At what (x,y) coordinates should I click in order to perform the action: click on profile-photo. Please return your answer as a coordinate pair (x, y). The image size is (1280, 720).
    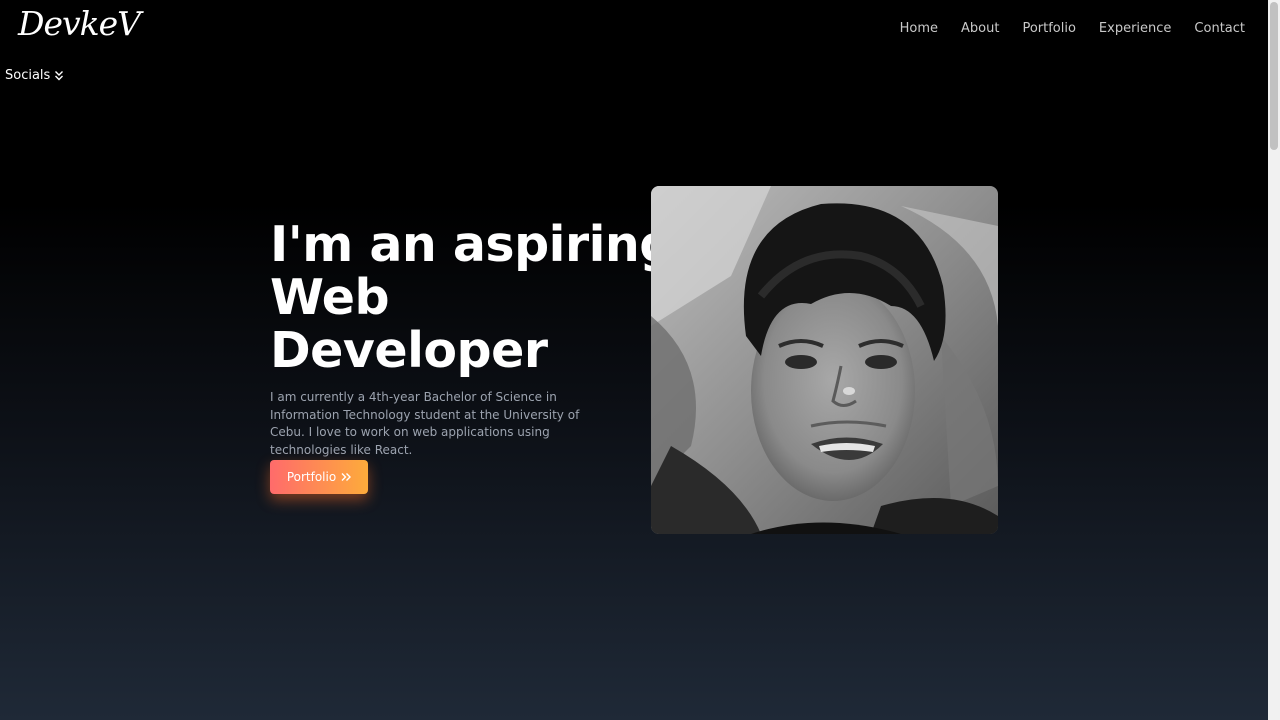
    Looking at the image, I should click on (824, 360).